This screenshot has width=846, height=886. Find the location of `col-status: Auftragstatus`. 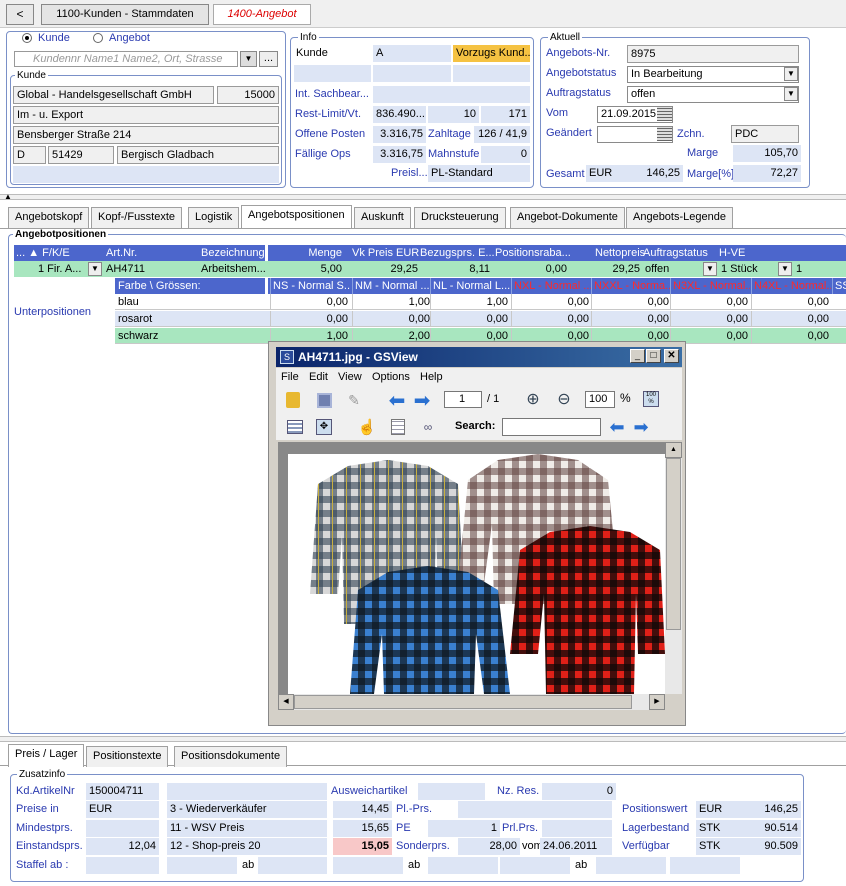

col-status: Auftragstatus is located at coordinates (675, 253).